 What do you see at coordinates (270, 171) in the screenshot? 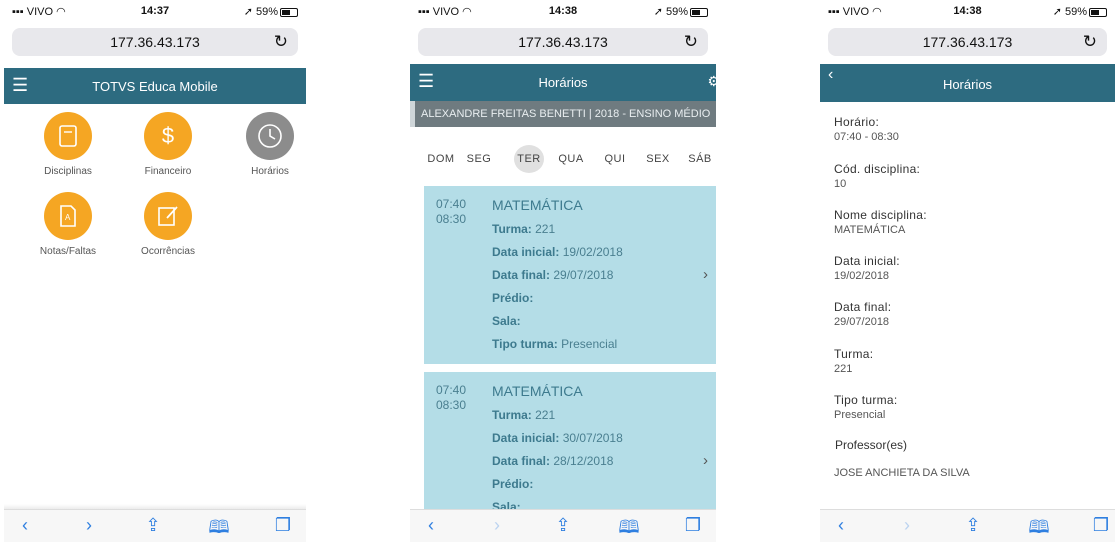
I see `app-label: Horários` at bounding box center [270, 171].